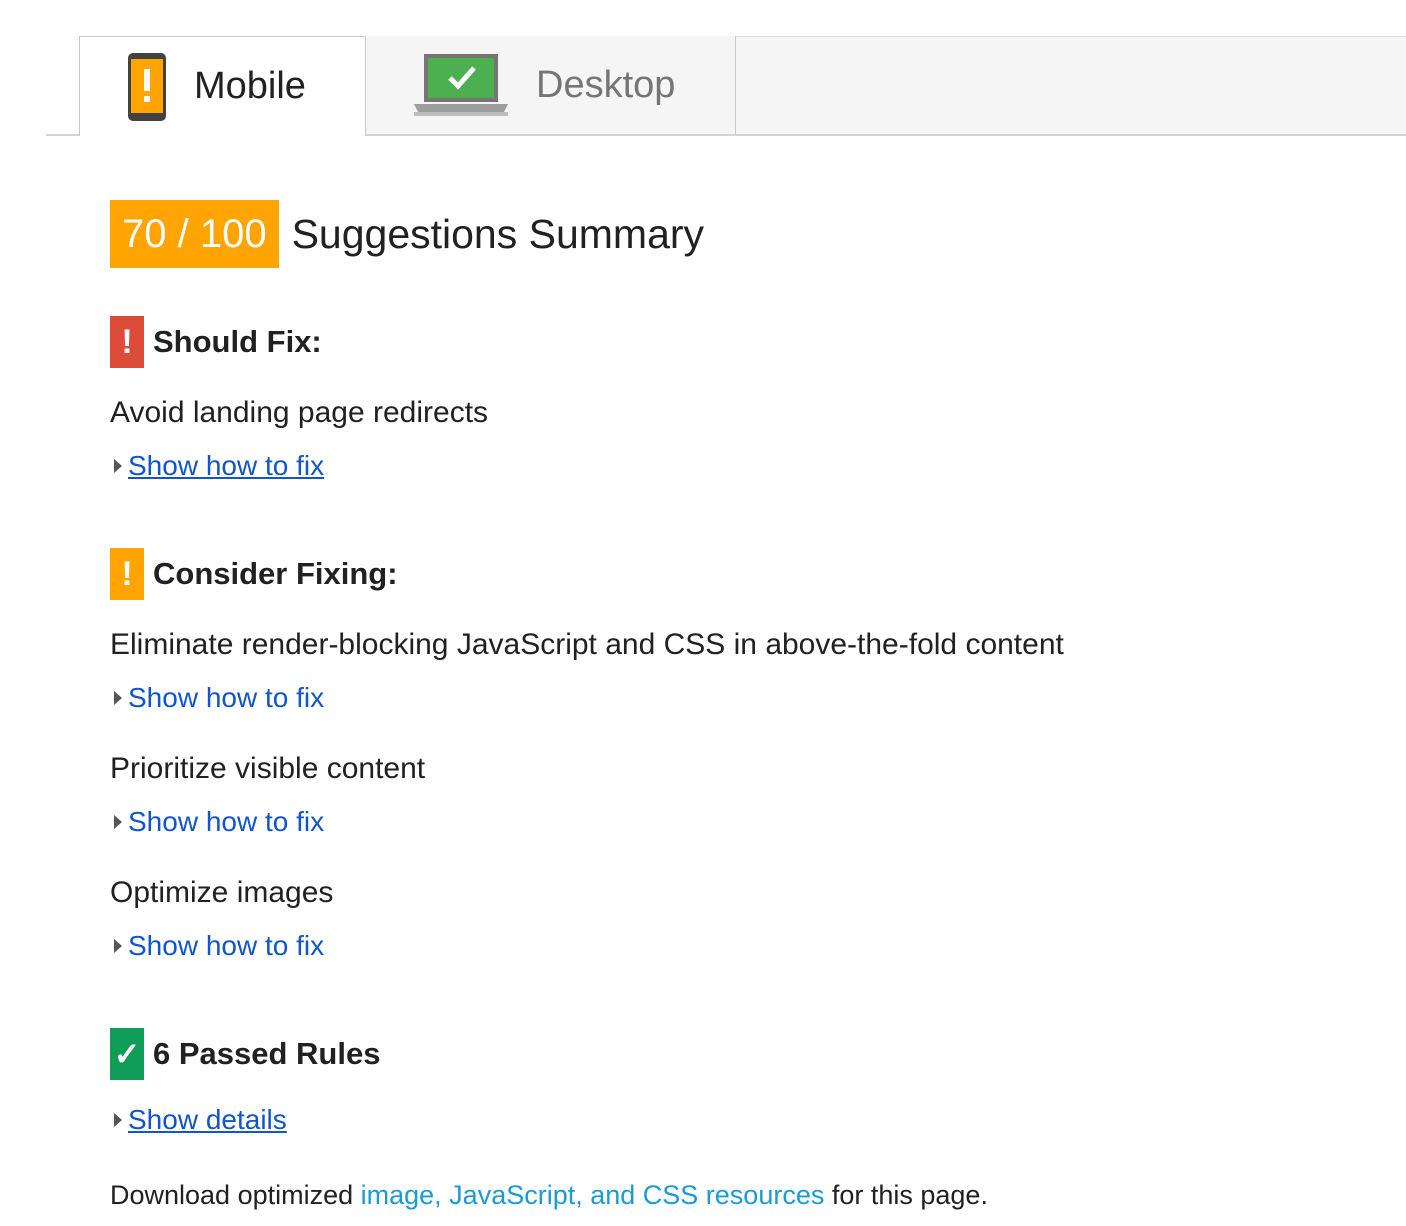 This screenshot has height=1226, width=1406. I want to click on tab-desktop: Desktop, so click(551, 85).